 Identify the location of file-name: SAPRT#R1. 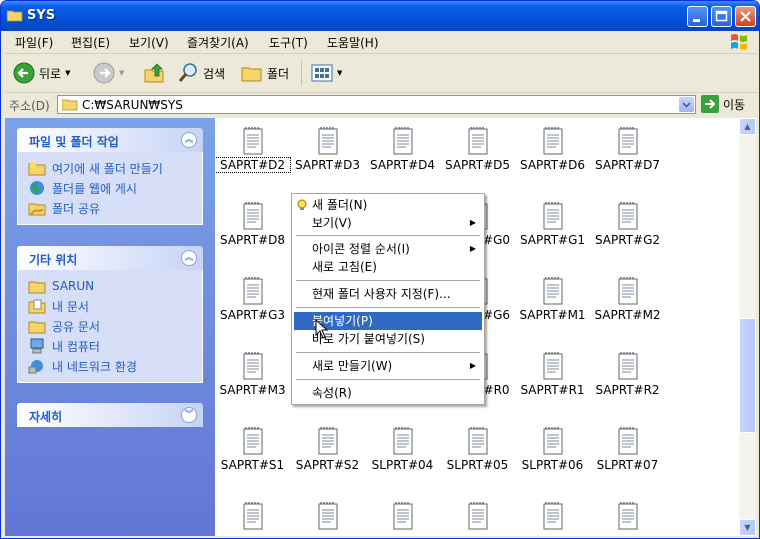
(552, 390).